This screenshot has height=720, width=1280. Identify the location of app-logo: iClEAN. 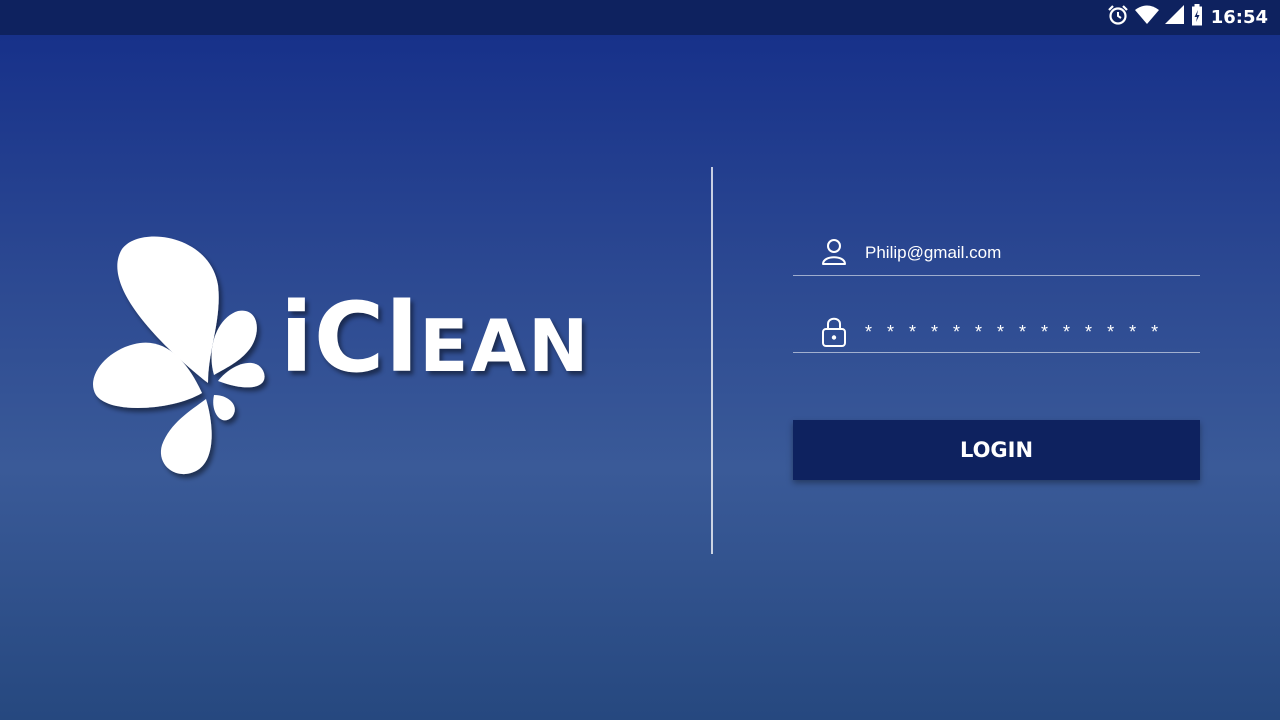
(339, 360).